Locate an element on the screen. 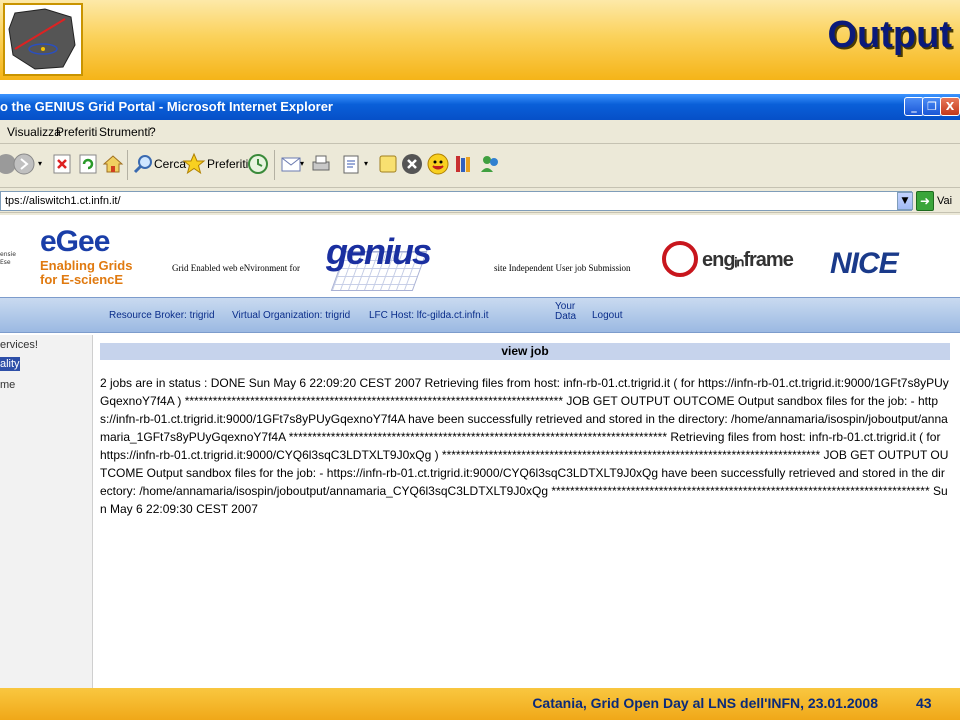  favorites-star-icon is located at coordinates (194, 164).